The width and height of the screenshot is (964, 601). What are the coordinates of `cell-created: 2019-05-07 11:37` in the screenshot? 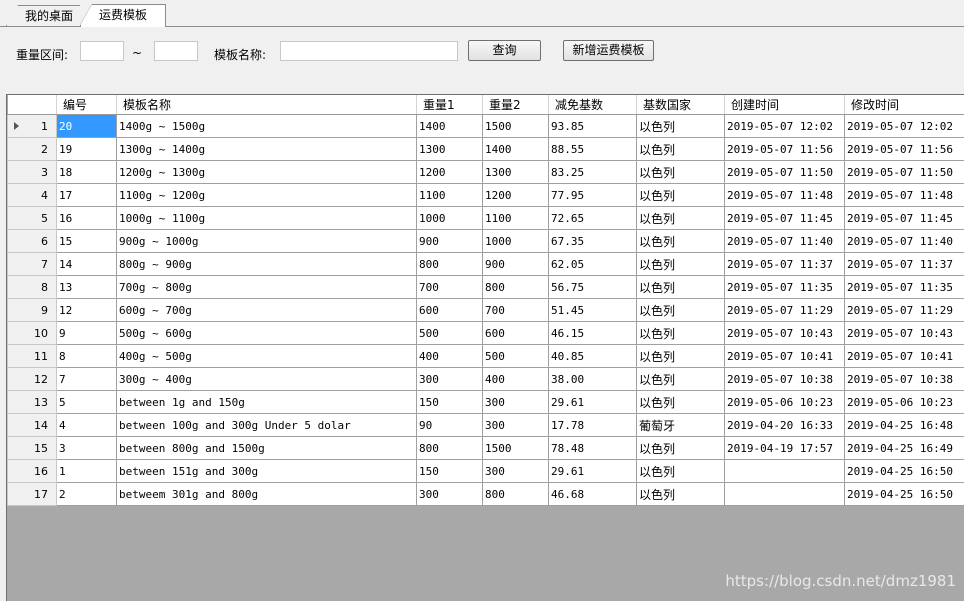 It's located at (785, 264).